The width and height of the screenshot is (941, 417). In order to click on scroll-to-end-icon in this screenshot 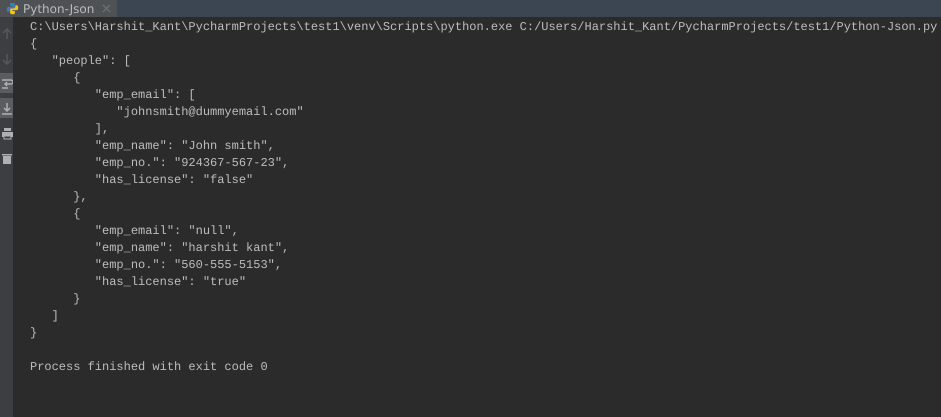, I will do `click(6, 108)`.